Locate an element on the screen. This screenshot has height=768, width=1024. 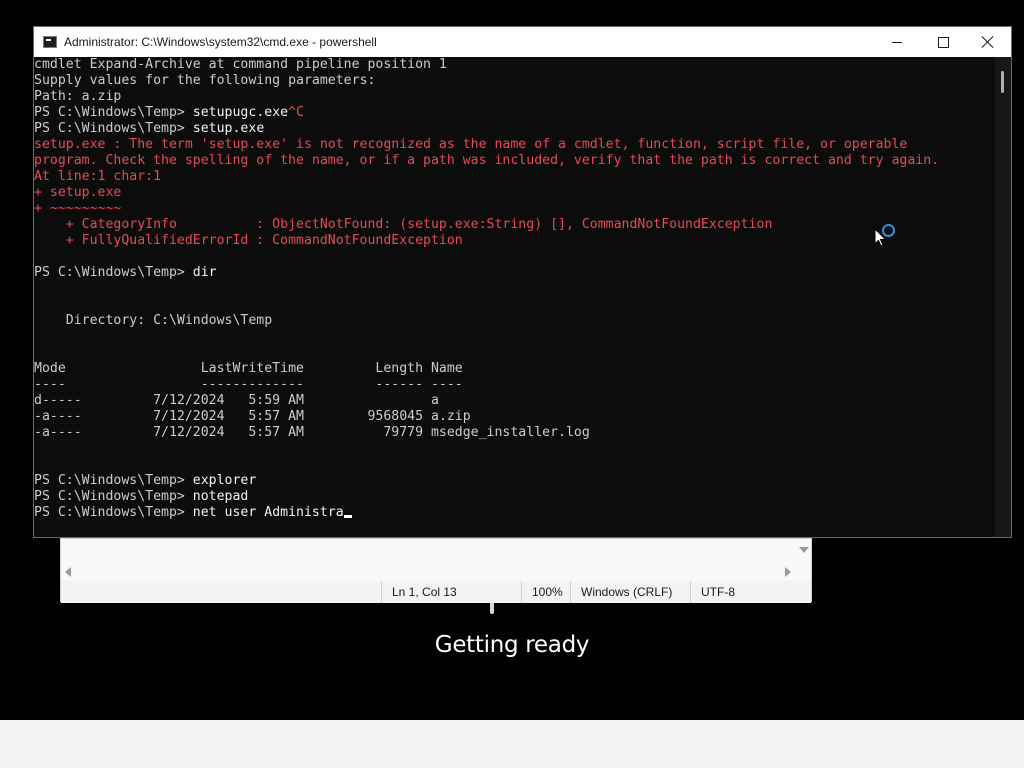
terminal-prompt-line: PS C:\Windows\Temp> setupugc.exe^C is located at coordinates (514, 113).